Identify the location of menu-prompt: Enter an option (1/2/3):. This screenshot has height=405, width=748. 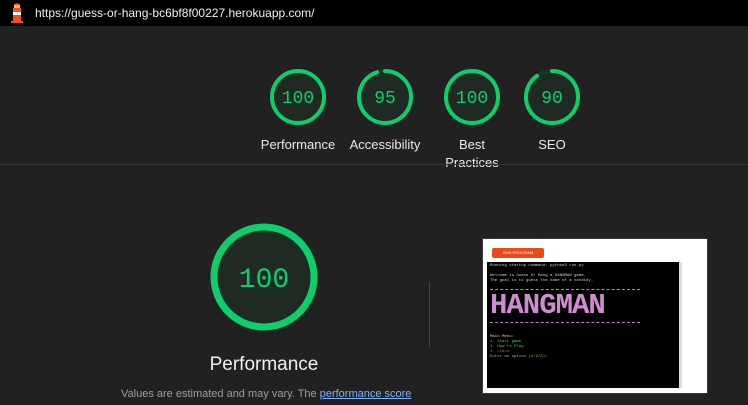
(519, 357).